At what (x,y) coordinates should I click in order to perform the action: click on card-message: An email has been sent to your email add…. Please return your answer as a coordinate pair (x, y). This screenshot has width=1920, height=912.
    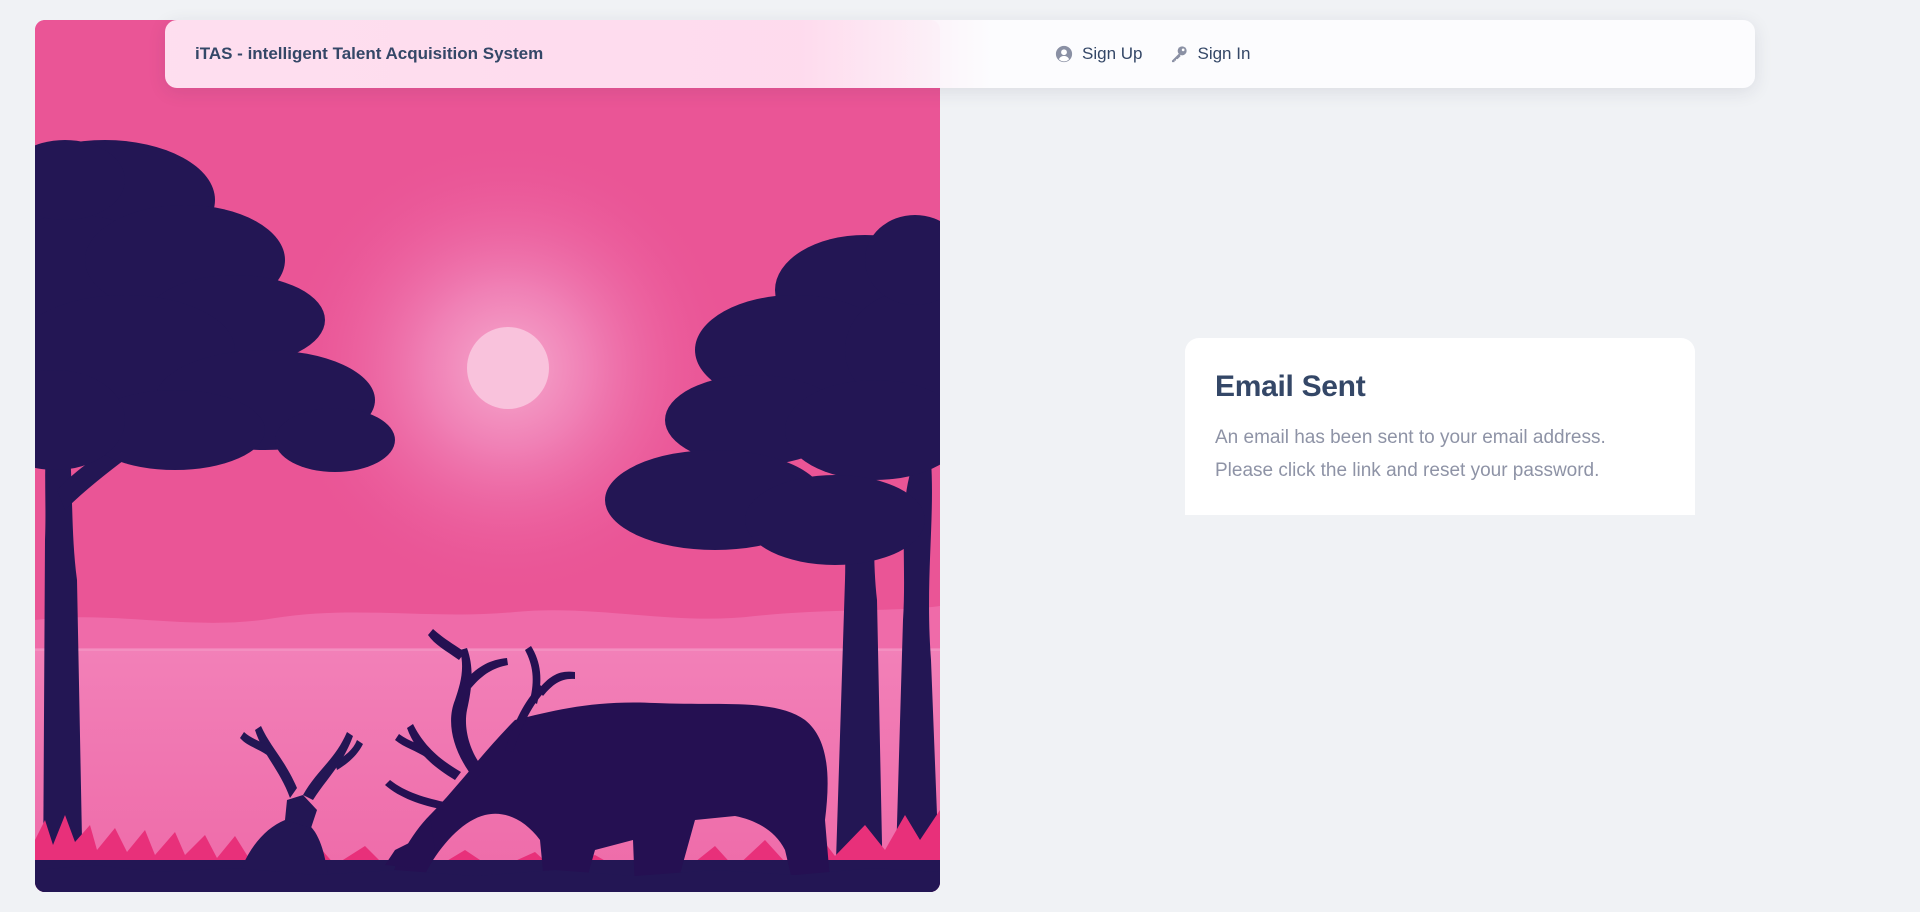
    Looking at the image, I should click on (1440, 454).